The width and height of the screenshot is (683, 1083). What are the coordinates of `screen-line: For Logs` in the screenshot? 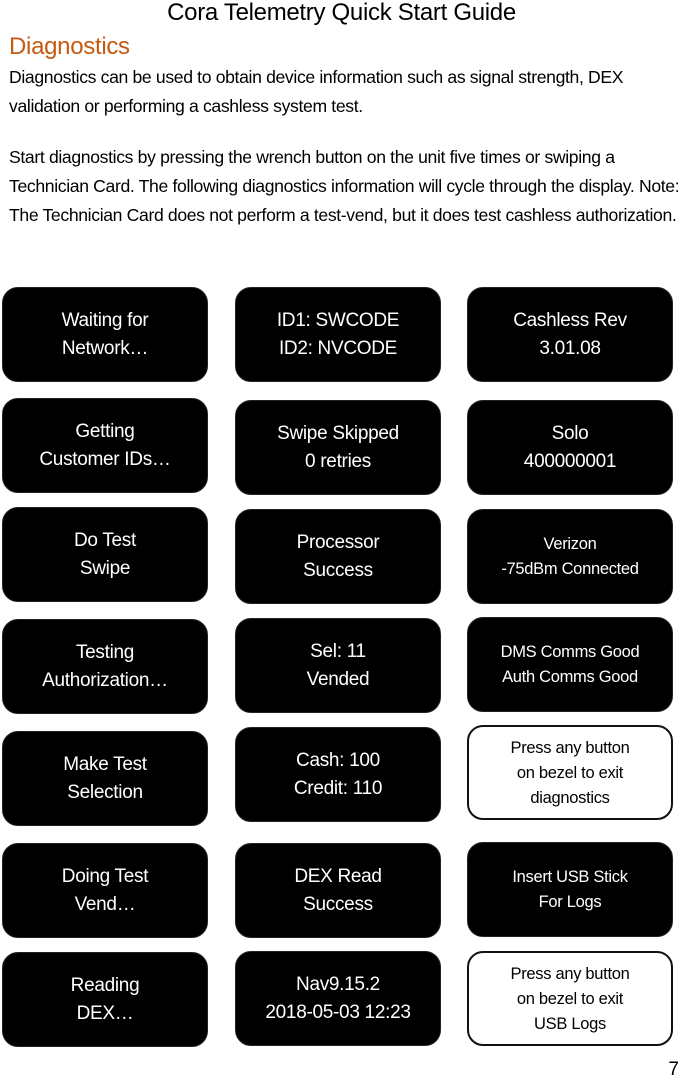 It's located at (570, 901).